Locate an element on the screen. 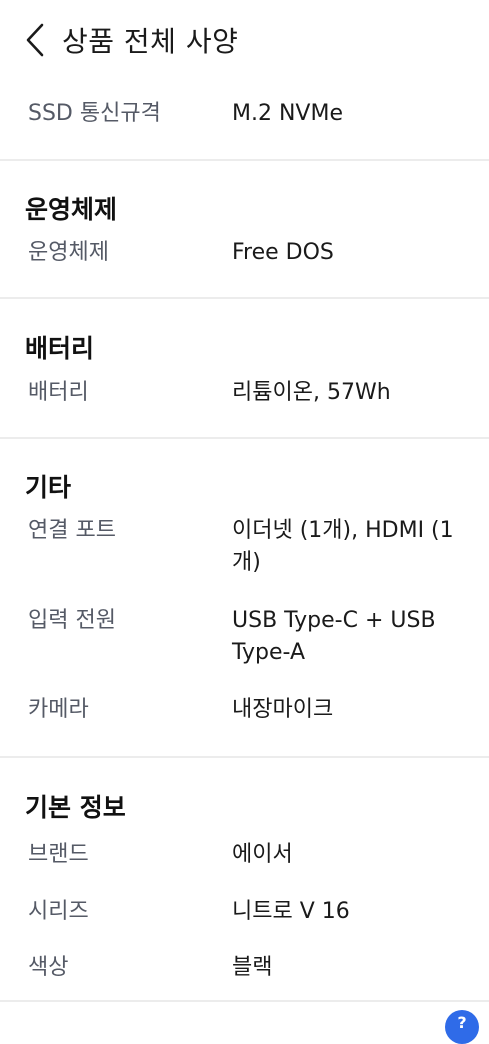  help-button: ? is located at coordinates (462, 1027).